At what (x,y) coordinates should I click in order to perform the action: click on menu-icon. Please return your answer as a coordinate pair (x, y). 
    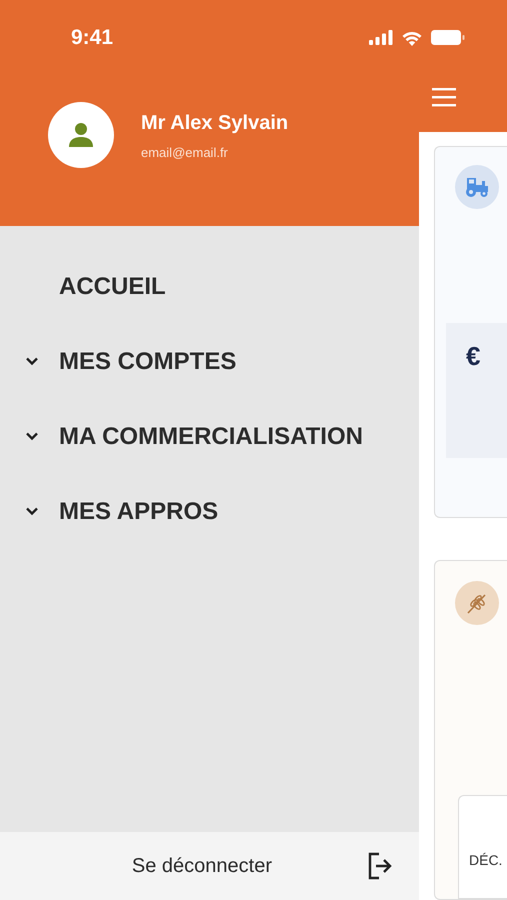
    Looking at the image, I should click on (444, 97).